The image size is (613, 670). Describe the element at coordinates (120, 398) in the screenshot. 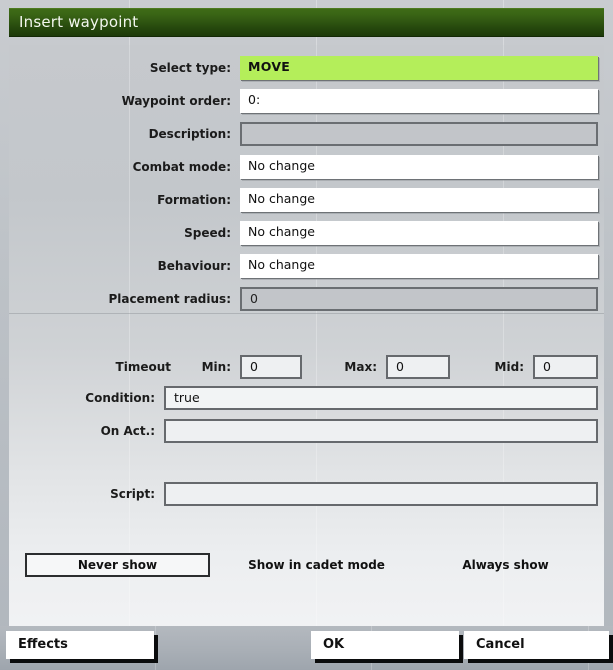

I see `label-condition: Condition:` at that location.